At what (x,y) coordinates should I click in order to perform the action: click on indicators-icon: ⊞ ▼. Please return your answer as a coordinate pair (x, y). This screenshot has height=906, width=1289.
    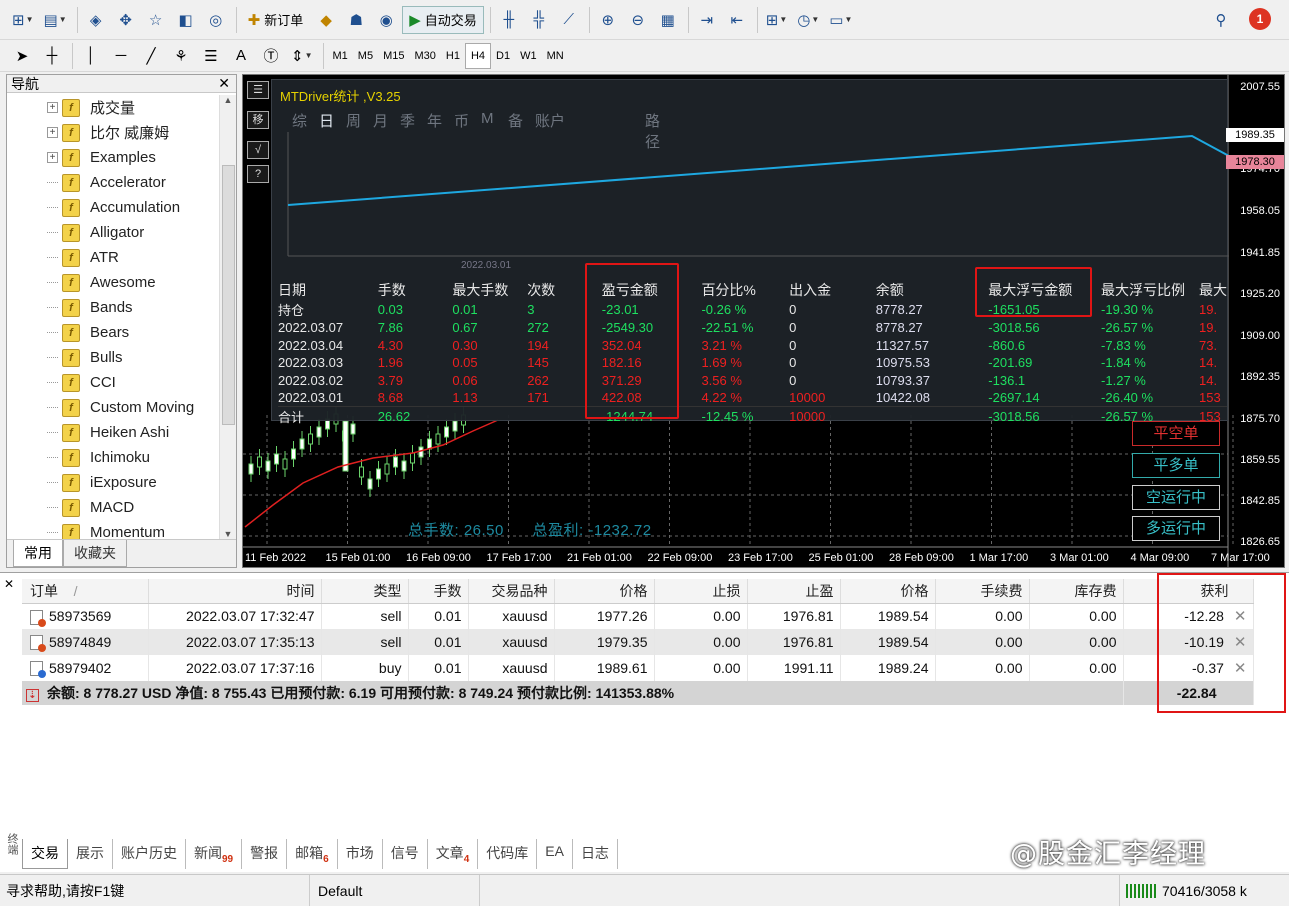
    Looking at the image, I should click on (777, 20).